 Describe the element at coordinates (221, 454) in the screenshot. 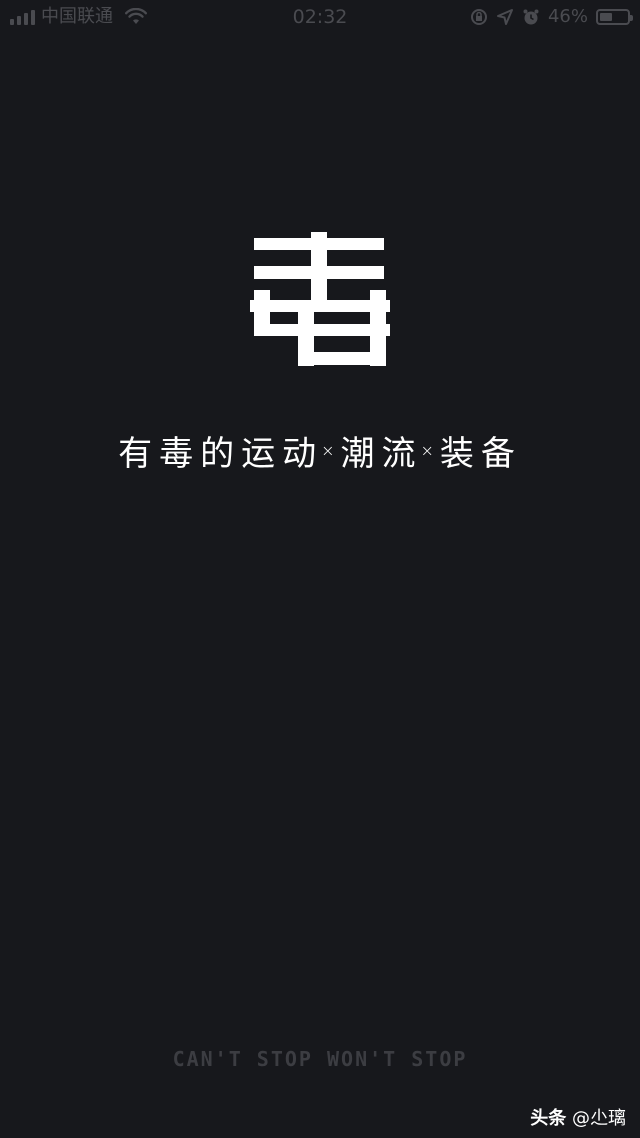

I see `tagline-part-sports: 有毒的运动` at that location.